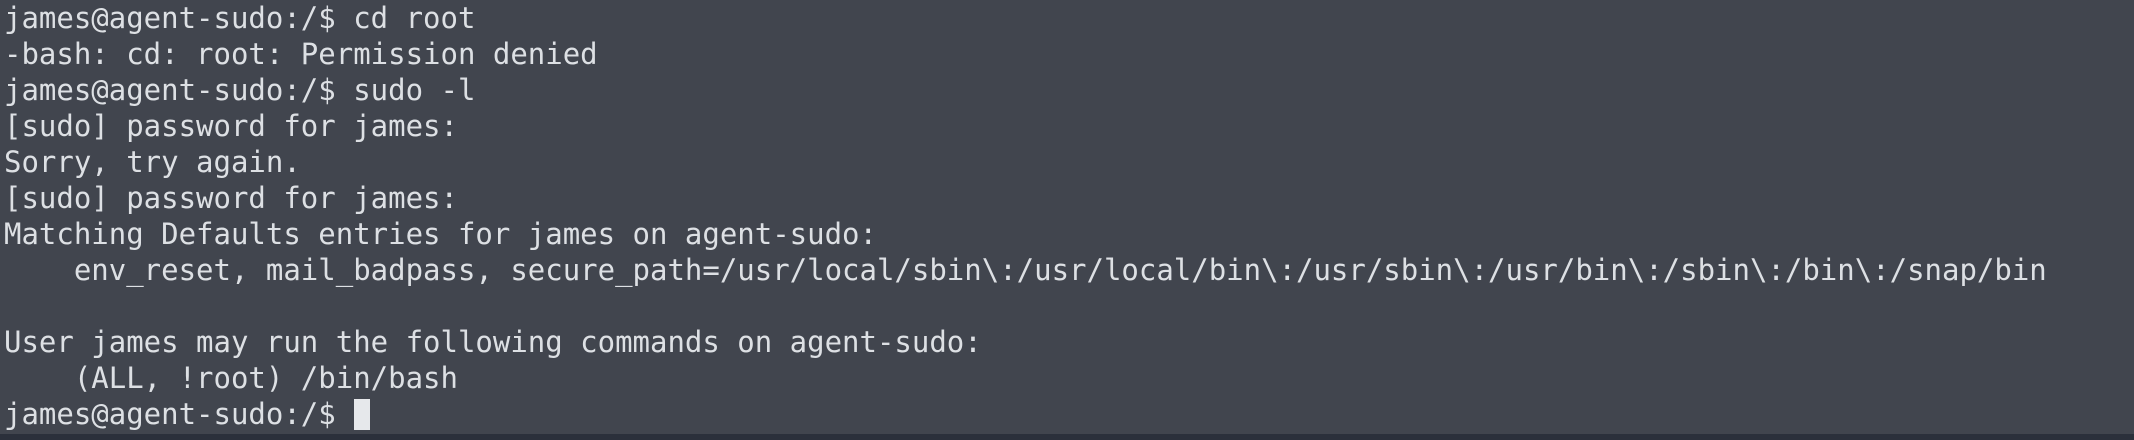  I want to click on terminal-line: -bash: cd: root: Permission denied, so click(301, 54).